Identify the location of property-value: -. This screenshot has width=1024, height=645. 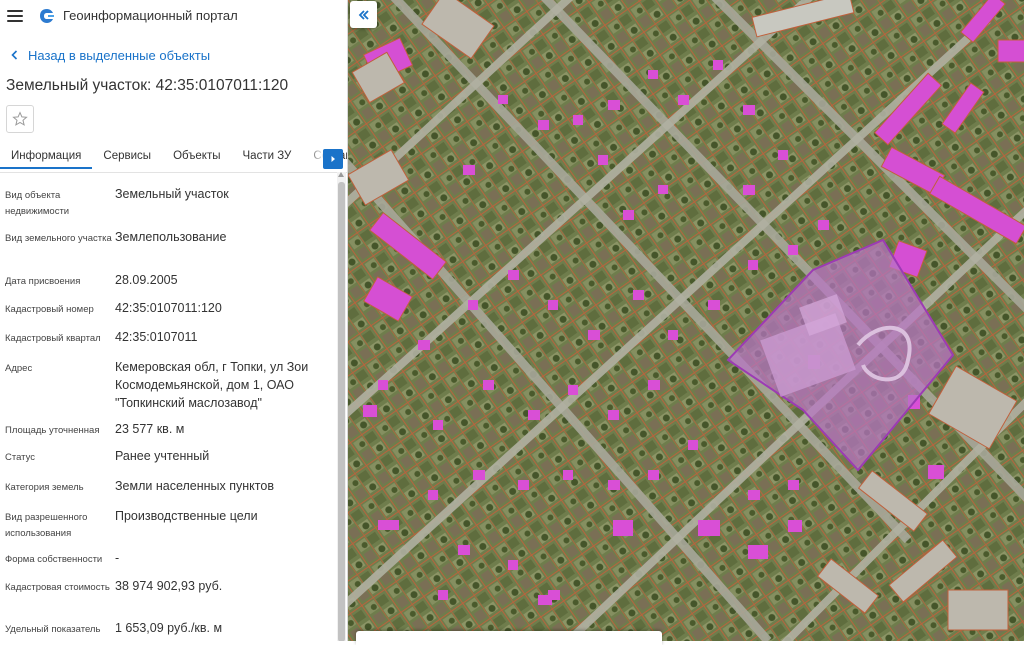
(117, 558).